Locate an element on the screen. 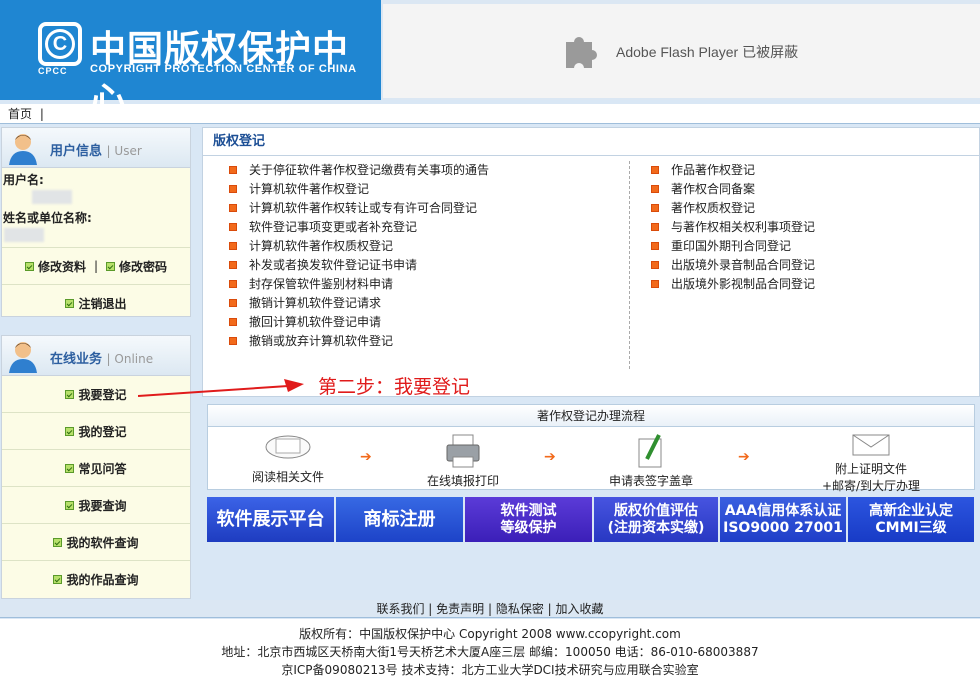  banner-label: ISO9000 27001 is located at coordinates (783, 527).